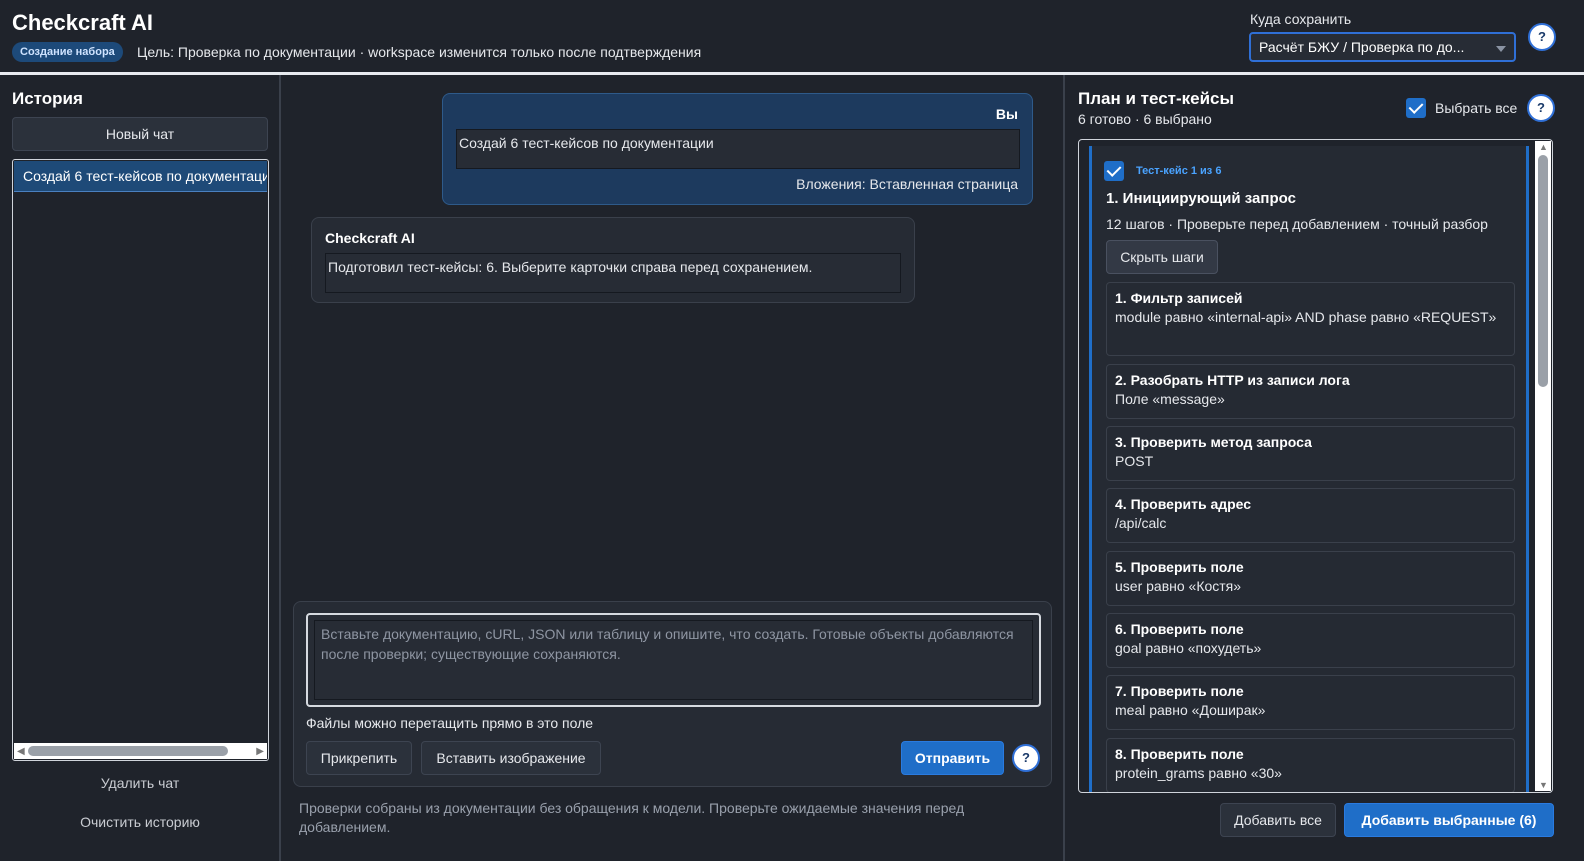 Image resolution: width=1584 pixels, height=861 pixels. I want to click on step-description: POST, so click(1134, 461).